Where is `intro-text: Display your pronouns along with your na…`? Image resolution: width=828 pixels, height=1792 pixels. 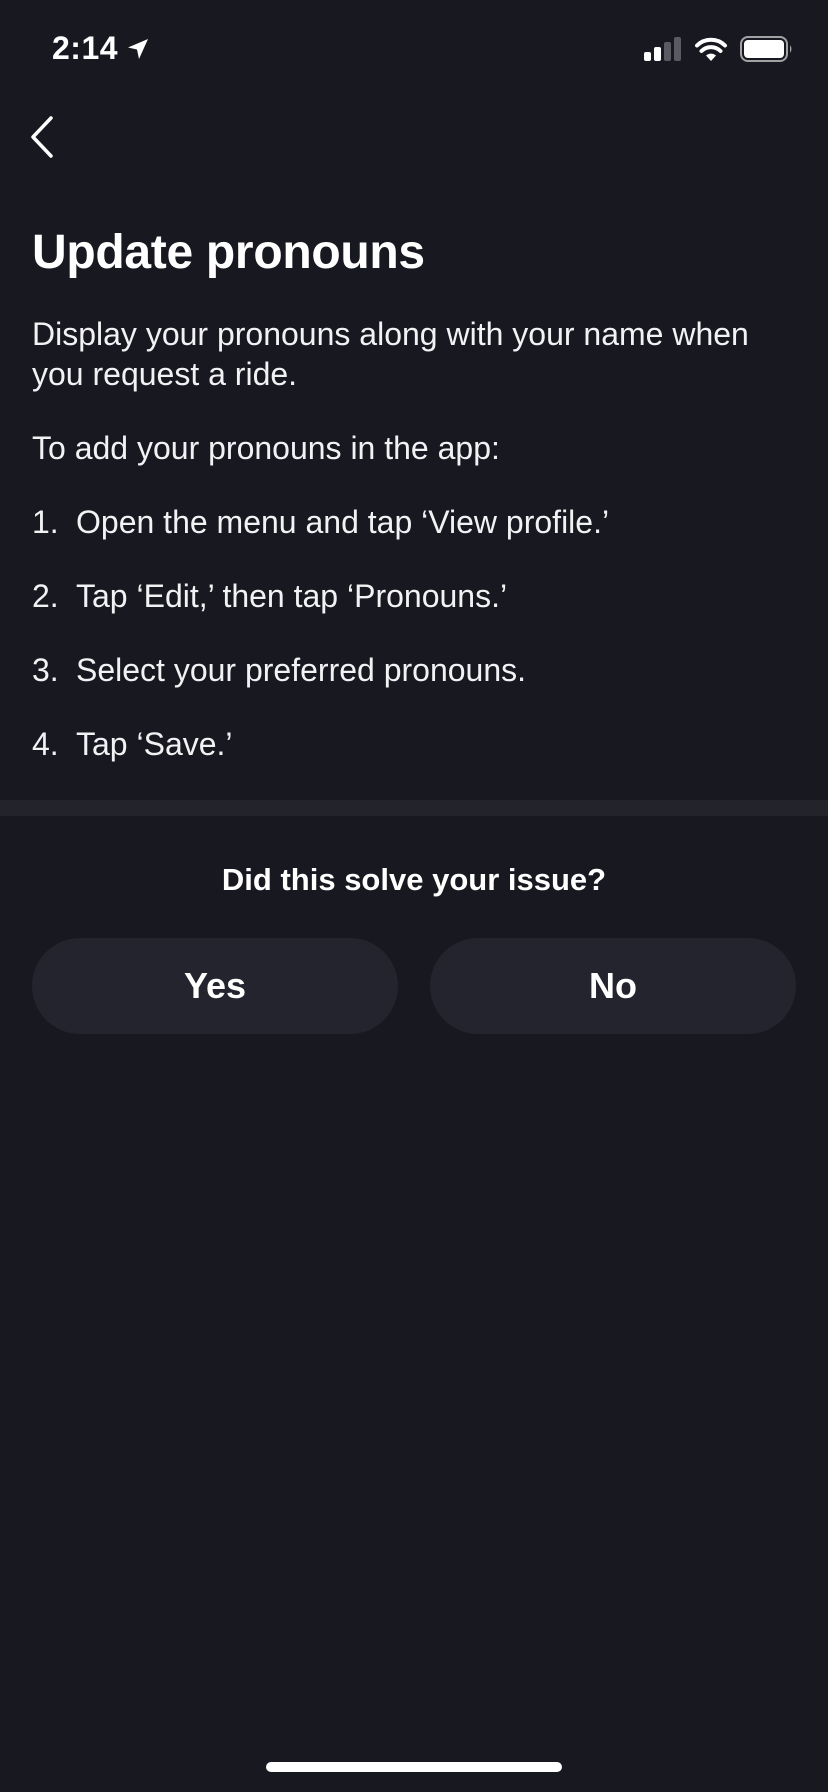 intro-text: Display your pronouns along with your na… is located at coordinates (390, 354).